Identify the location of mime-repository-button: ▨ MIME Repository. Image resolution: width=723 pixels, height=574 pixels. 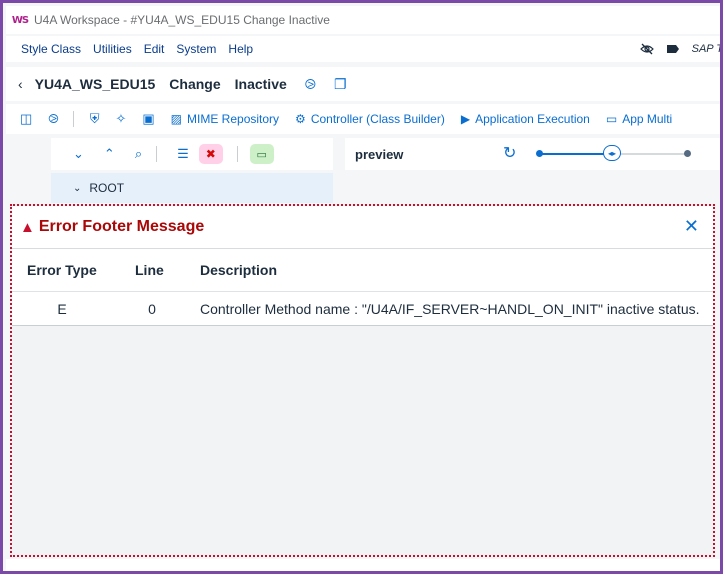
(225, 119).